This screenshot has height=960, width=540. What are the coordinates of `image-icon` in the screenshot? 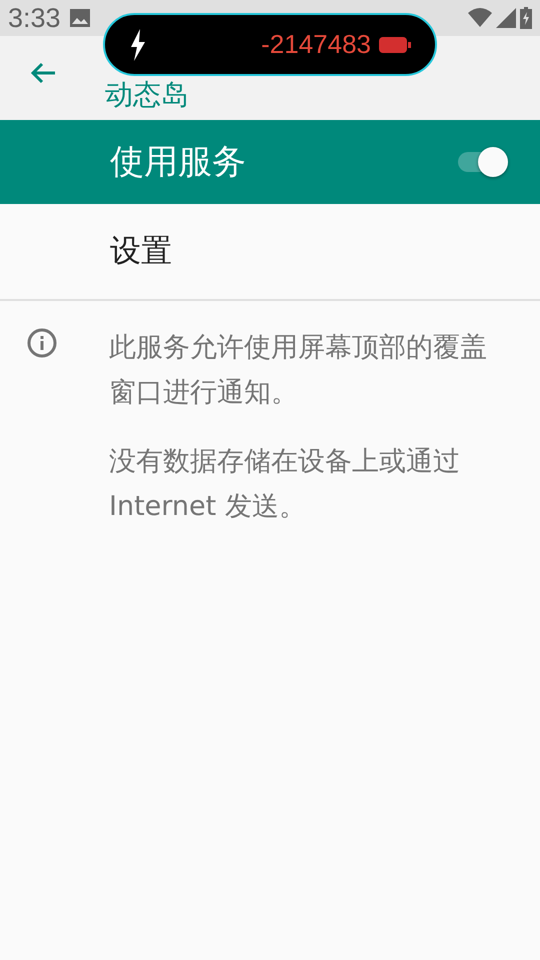 It's located at (79, 18).